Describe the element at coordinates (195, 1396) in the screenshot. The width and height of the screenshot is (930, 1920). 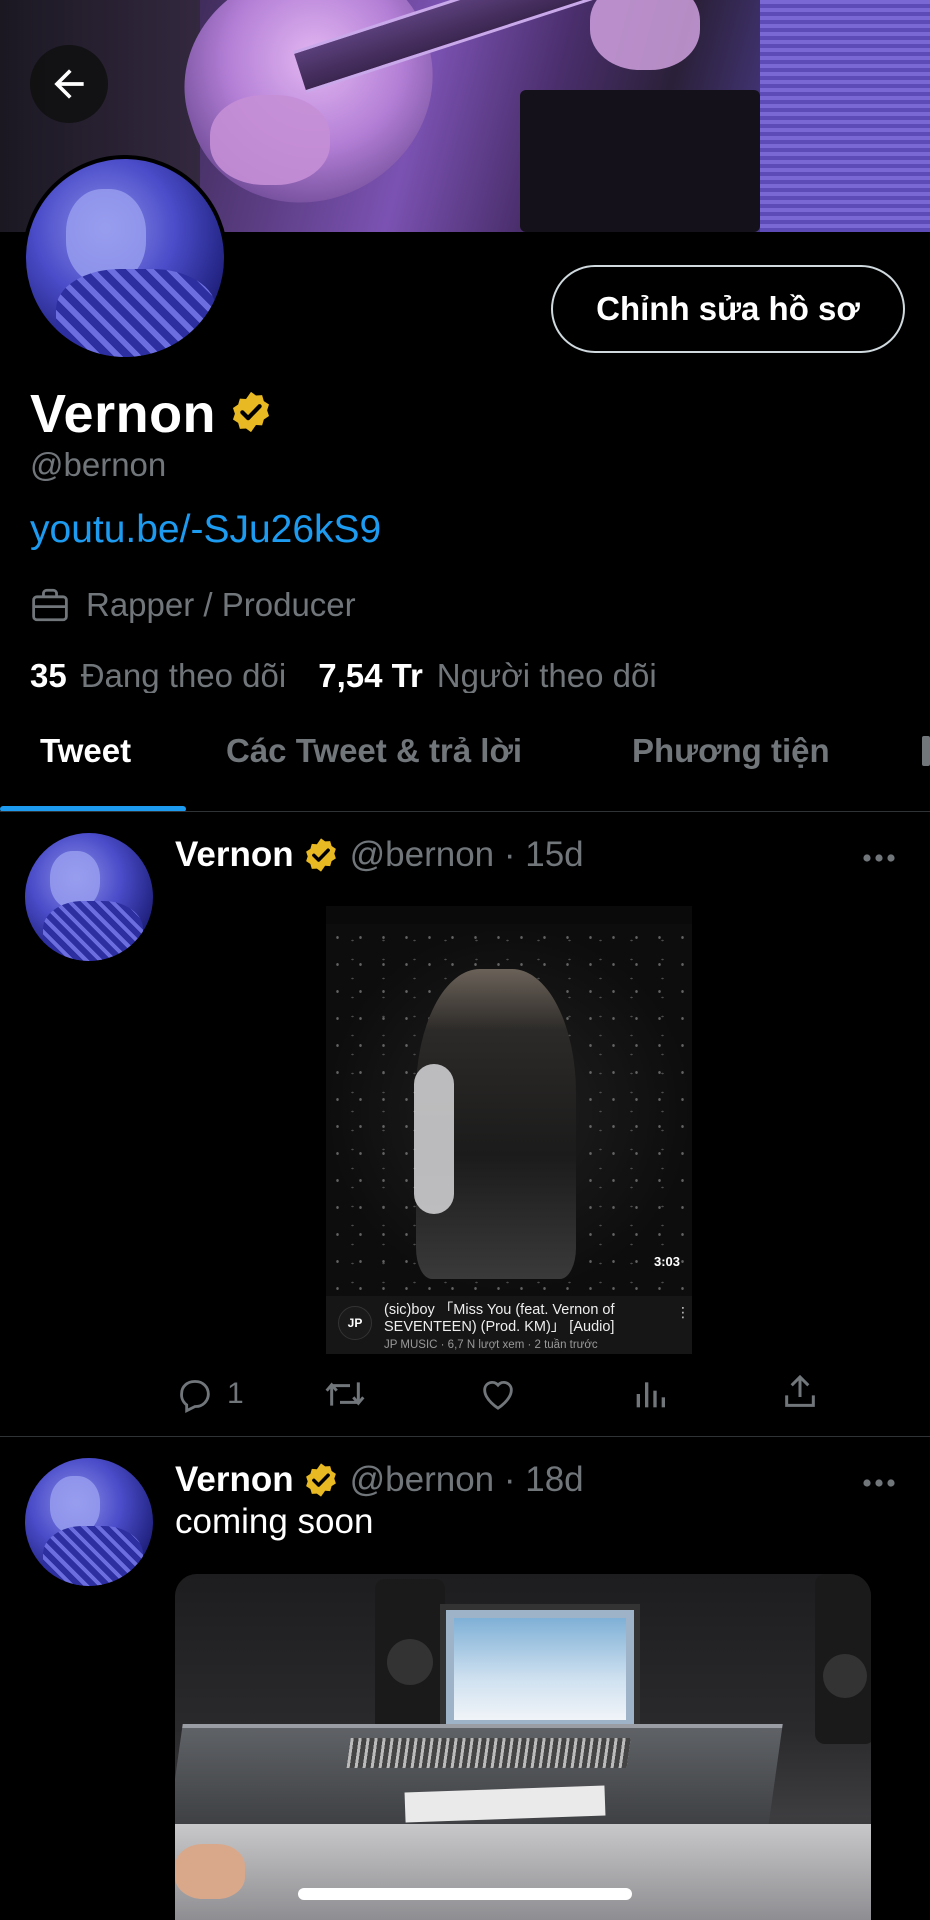
I see `reply-icon` at that location.